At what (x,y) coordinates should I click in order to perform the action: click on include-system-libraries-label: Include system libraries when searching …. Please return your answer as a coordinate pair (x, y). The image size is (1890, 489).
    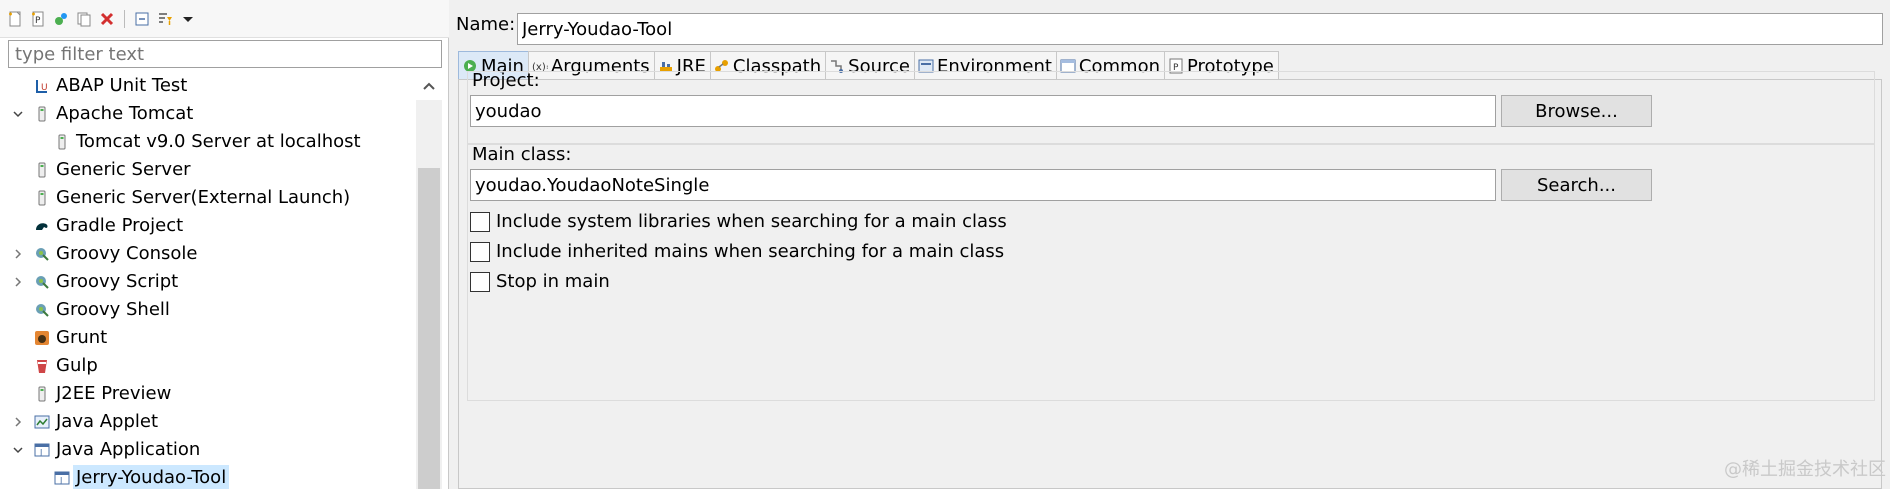
    Looking at the image, I should click on (751, 221).